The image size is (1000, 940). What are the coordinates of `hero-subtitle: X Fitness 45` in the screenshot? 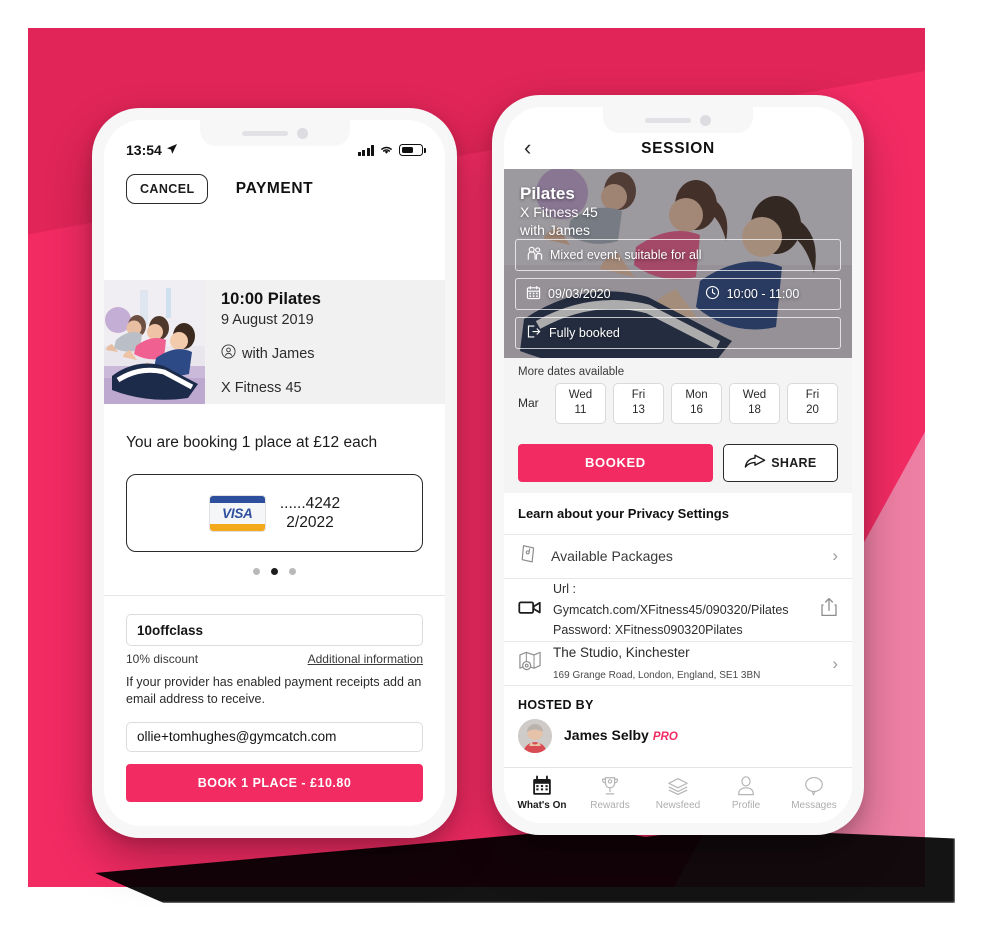 It's located at (559, 212).